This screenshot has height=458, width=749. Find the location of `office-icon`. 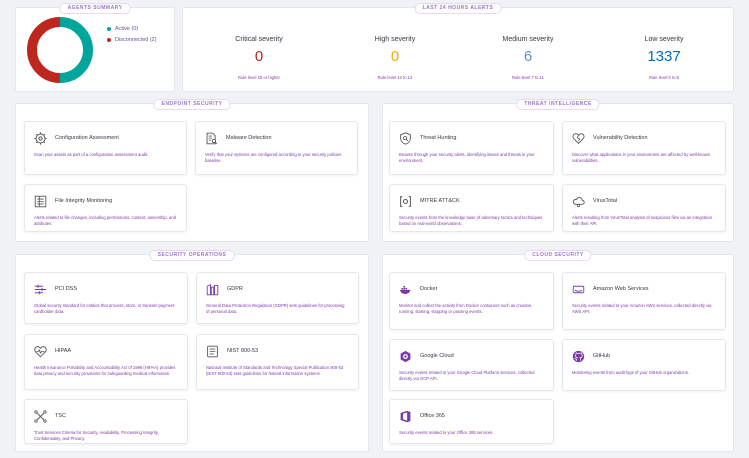

office-icon is located at coordinates (405, 416).